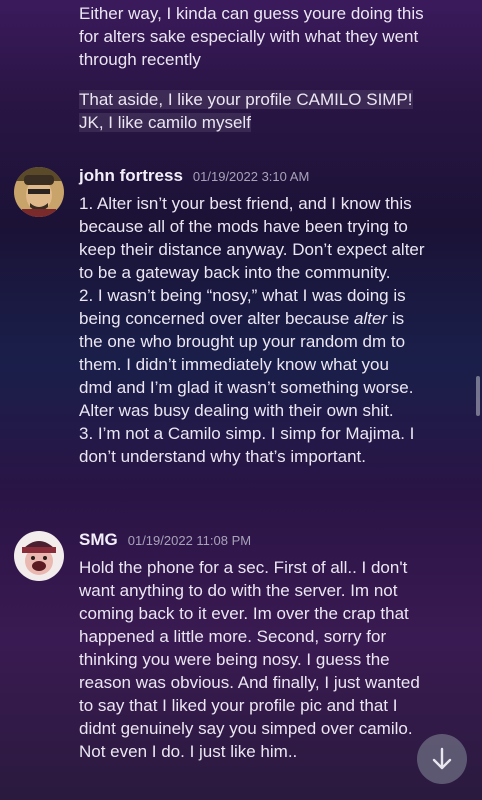 This screenshot has height=800, width=482. What do you see at coordinates (131, 176) in the screenshot?
I see `username: john fortress` at bounding box center [131, 176].